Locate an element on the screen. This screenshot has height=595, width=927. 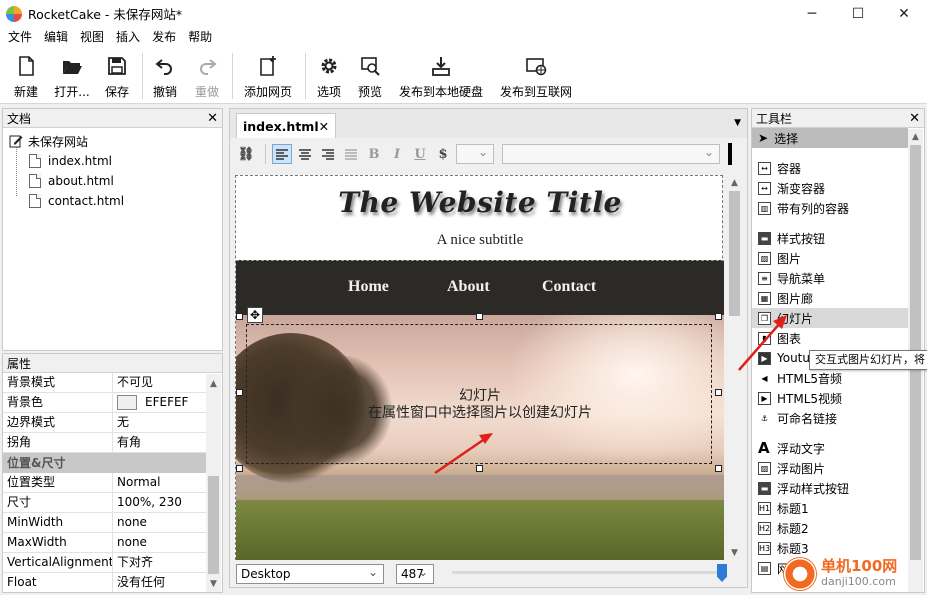
tool-image: ▨ 图片 is located at coordinates (830, 258).